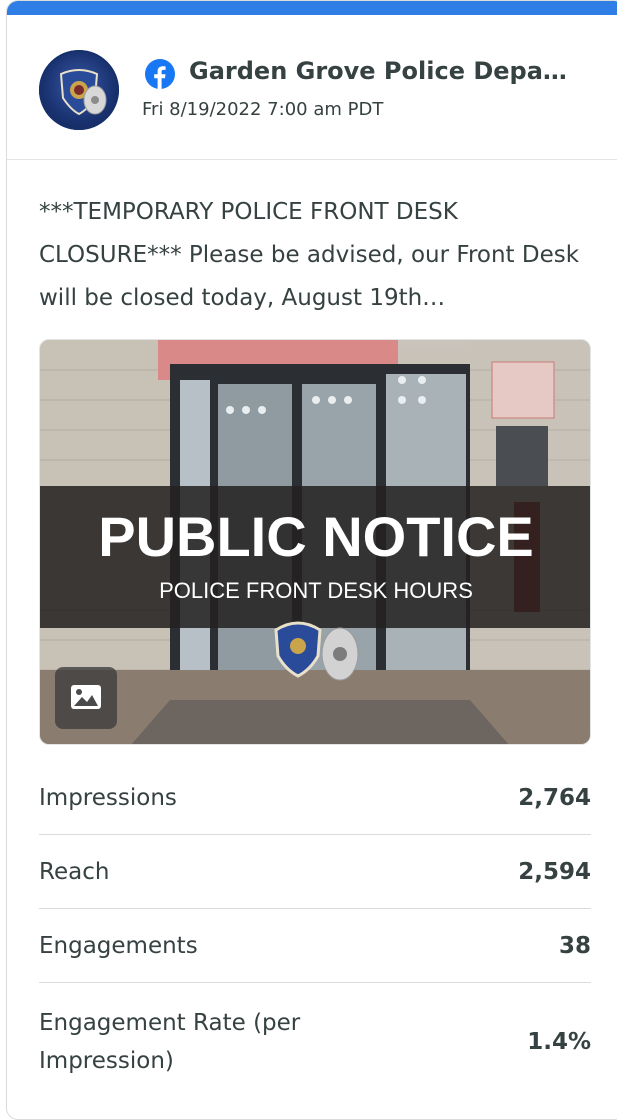  What do you see at coordinates (316, 536) in the screenshot?
I see `image-headline: PUBLIC NOTICE` at bounding box center [316, 536].